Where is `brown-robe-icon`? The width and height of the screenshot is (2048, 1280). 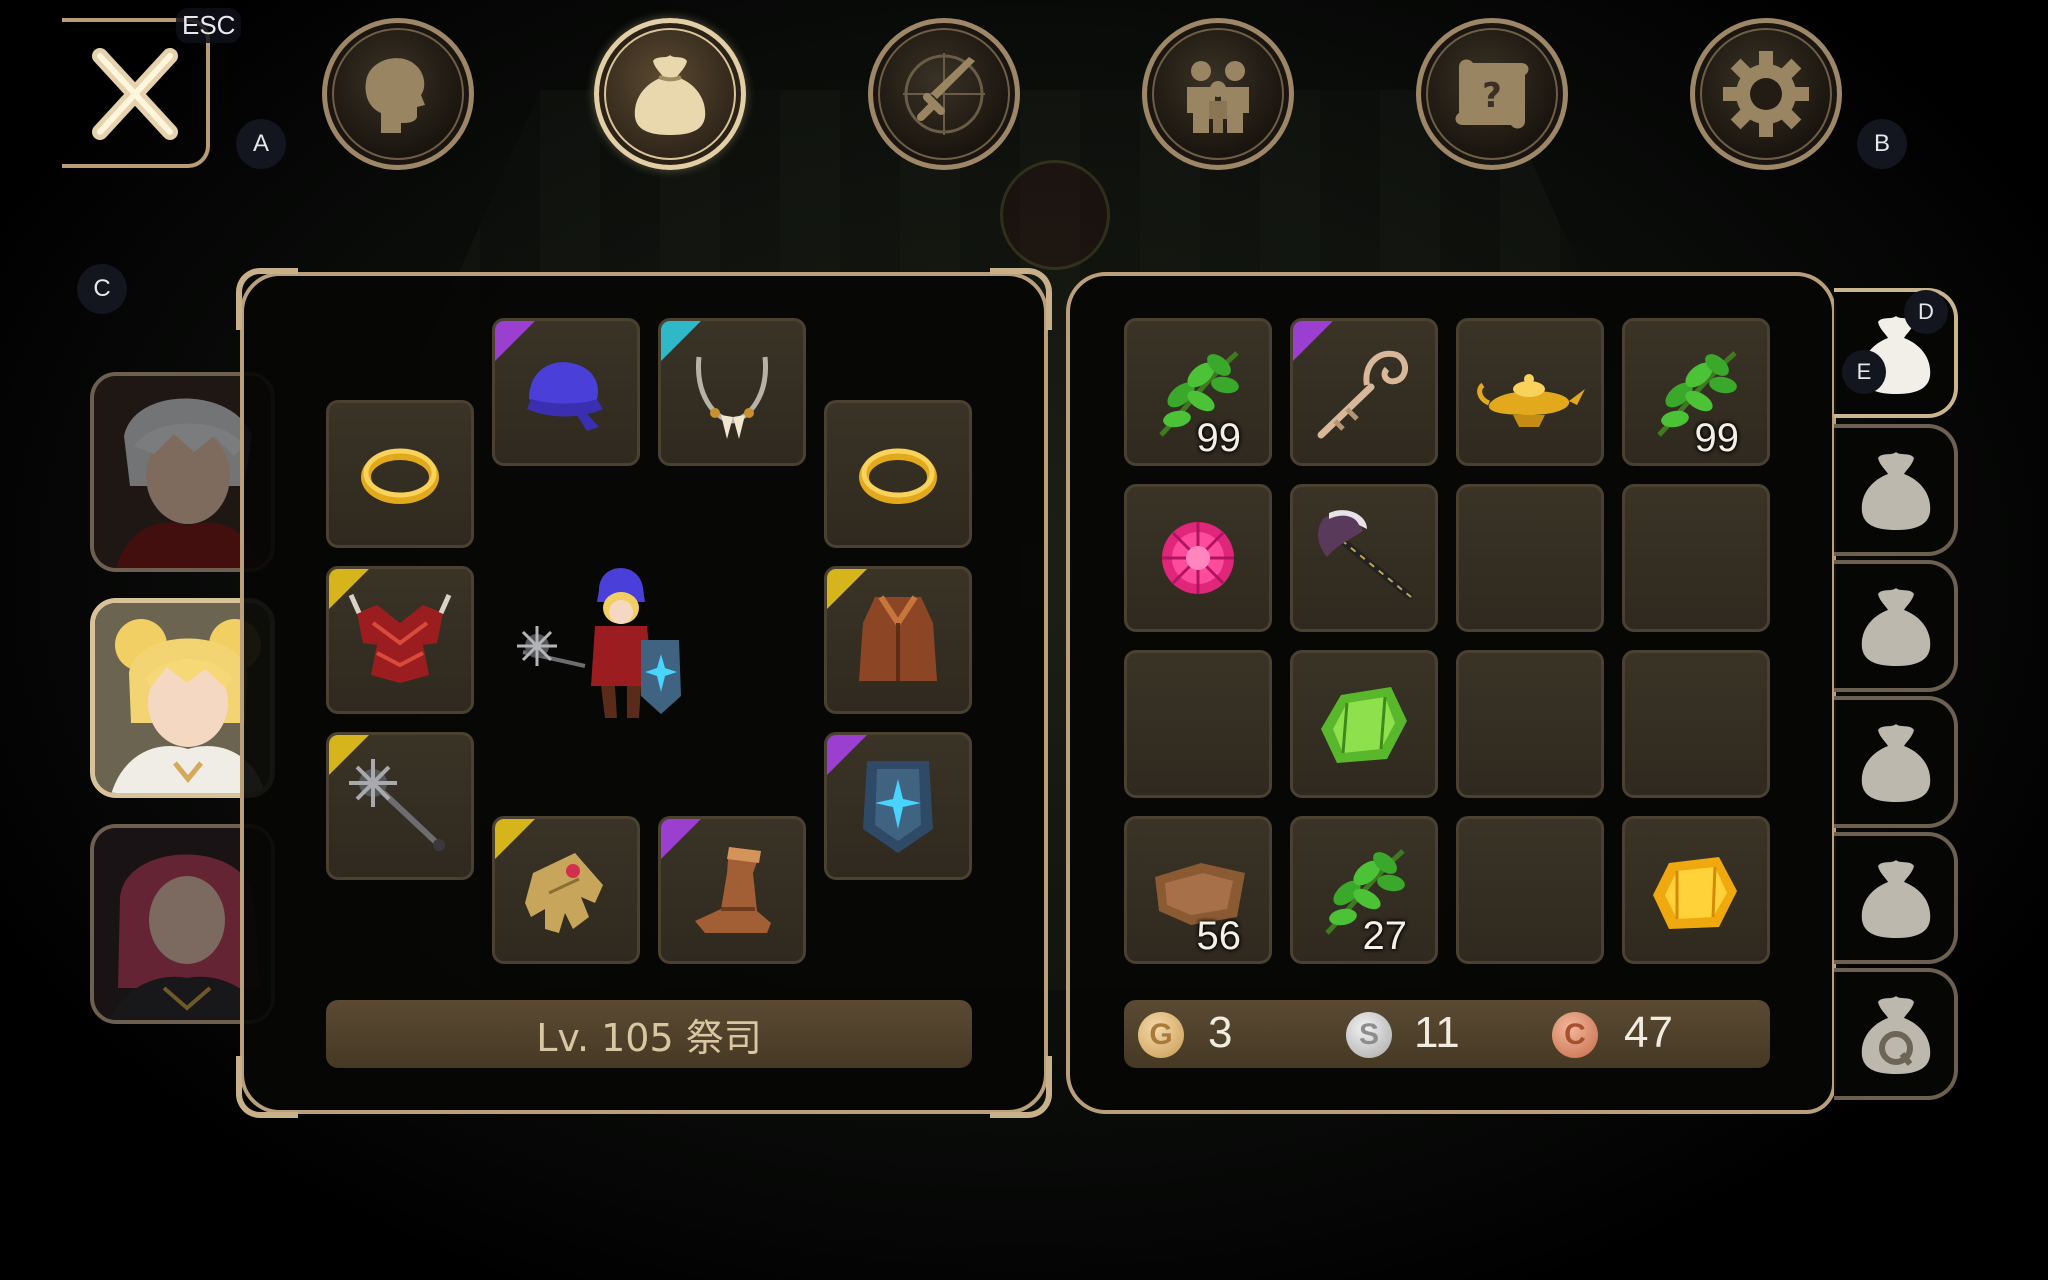
brown-robe-icon is located at coordinates (898, 638).